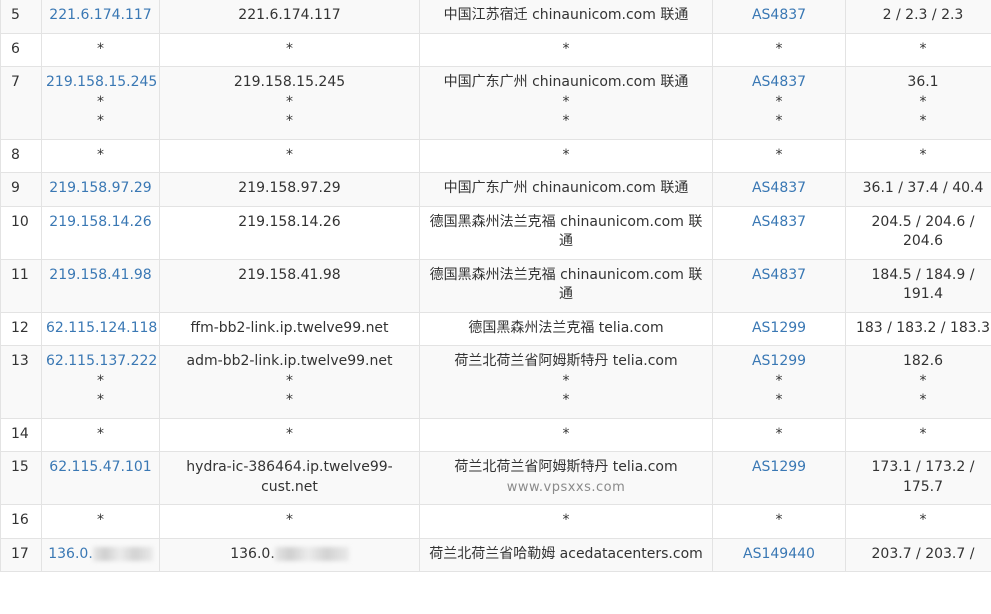 The height and width of the screenshot is (614, 991). I want to click on ip-link: 62.115.137.222, so click(101, 362).